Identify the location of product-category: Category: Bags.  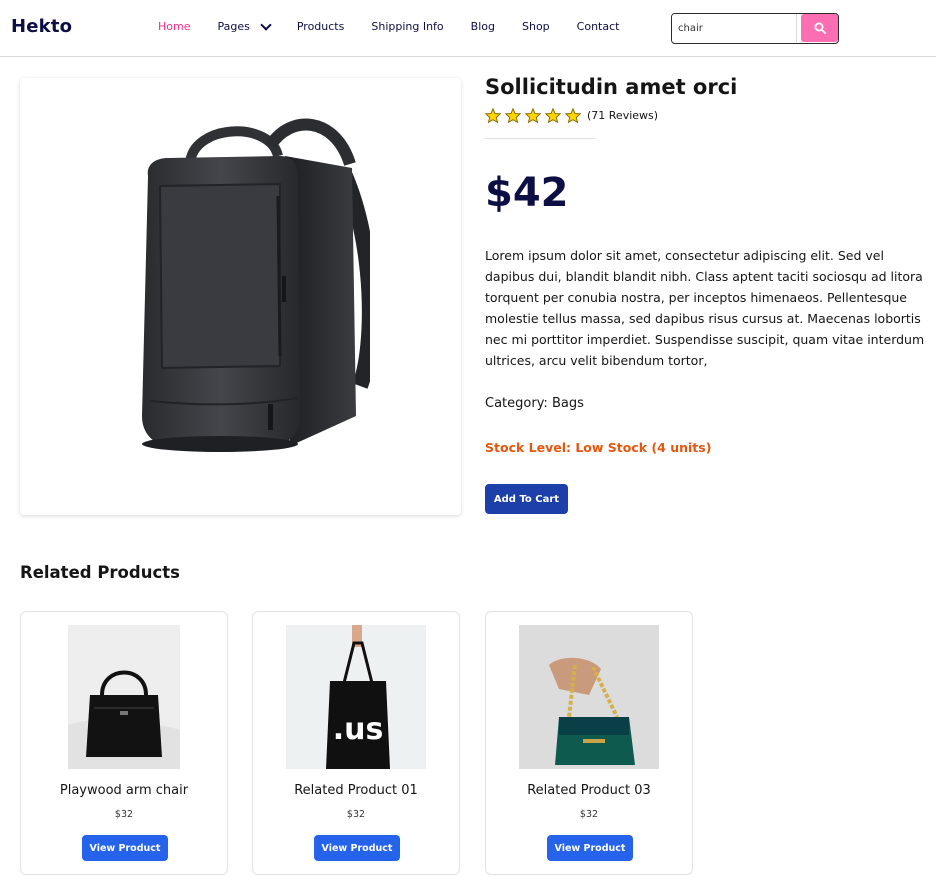
(534, 403).